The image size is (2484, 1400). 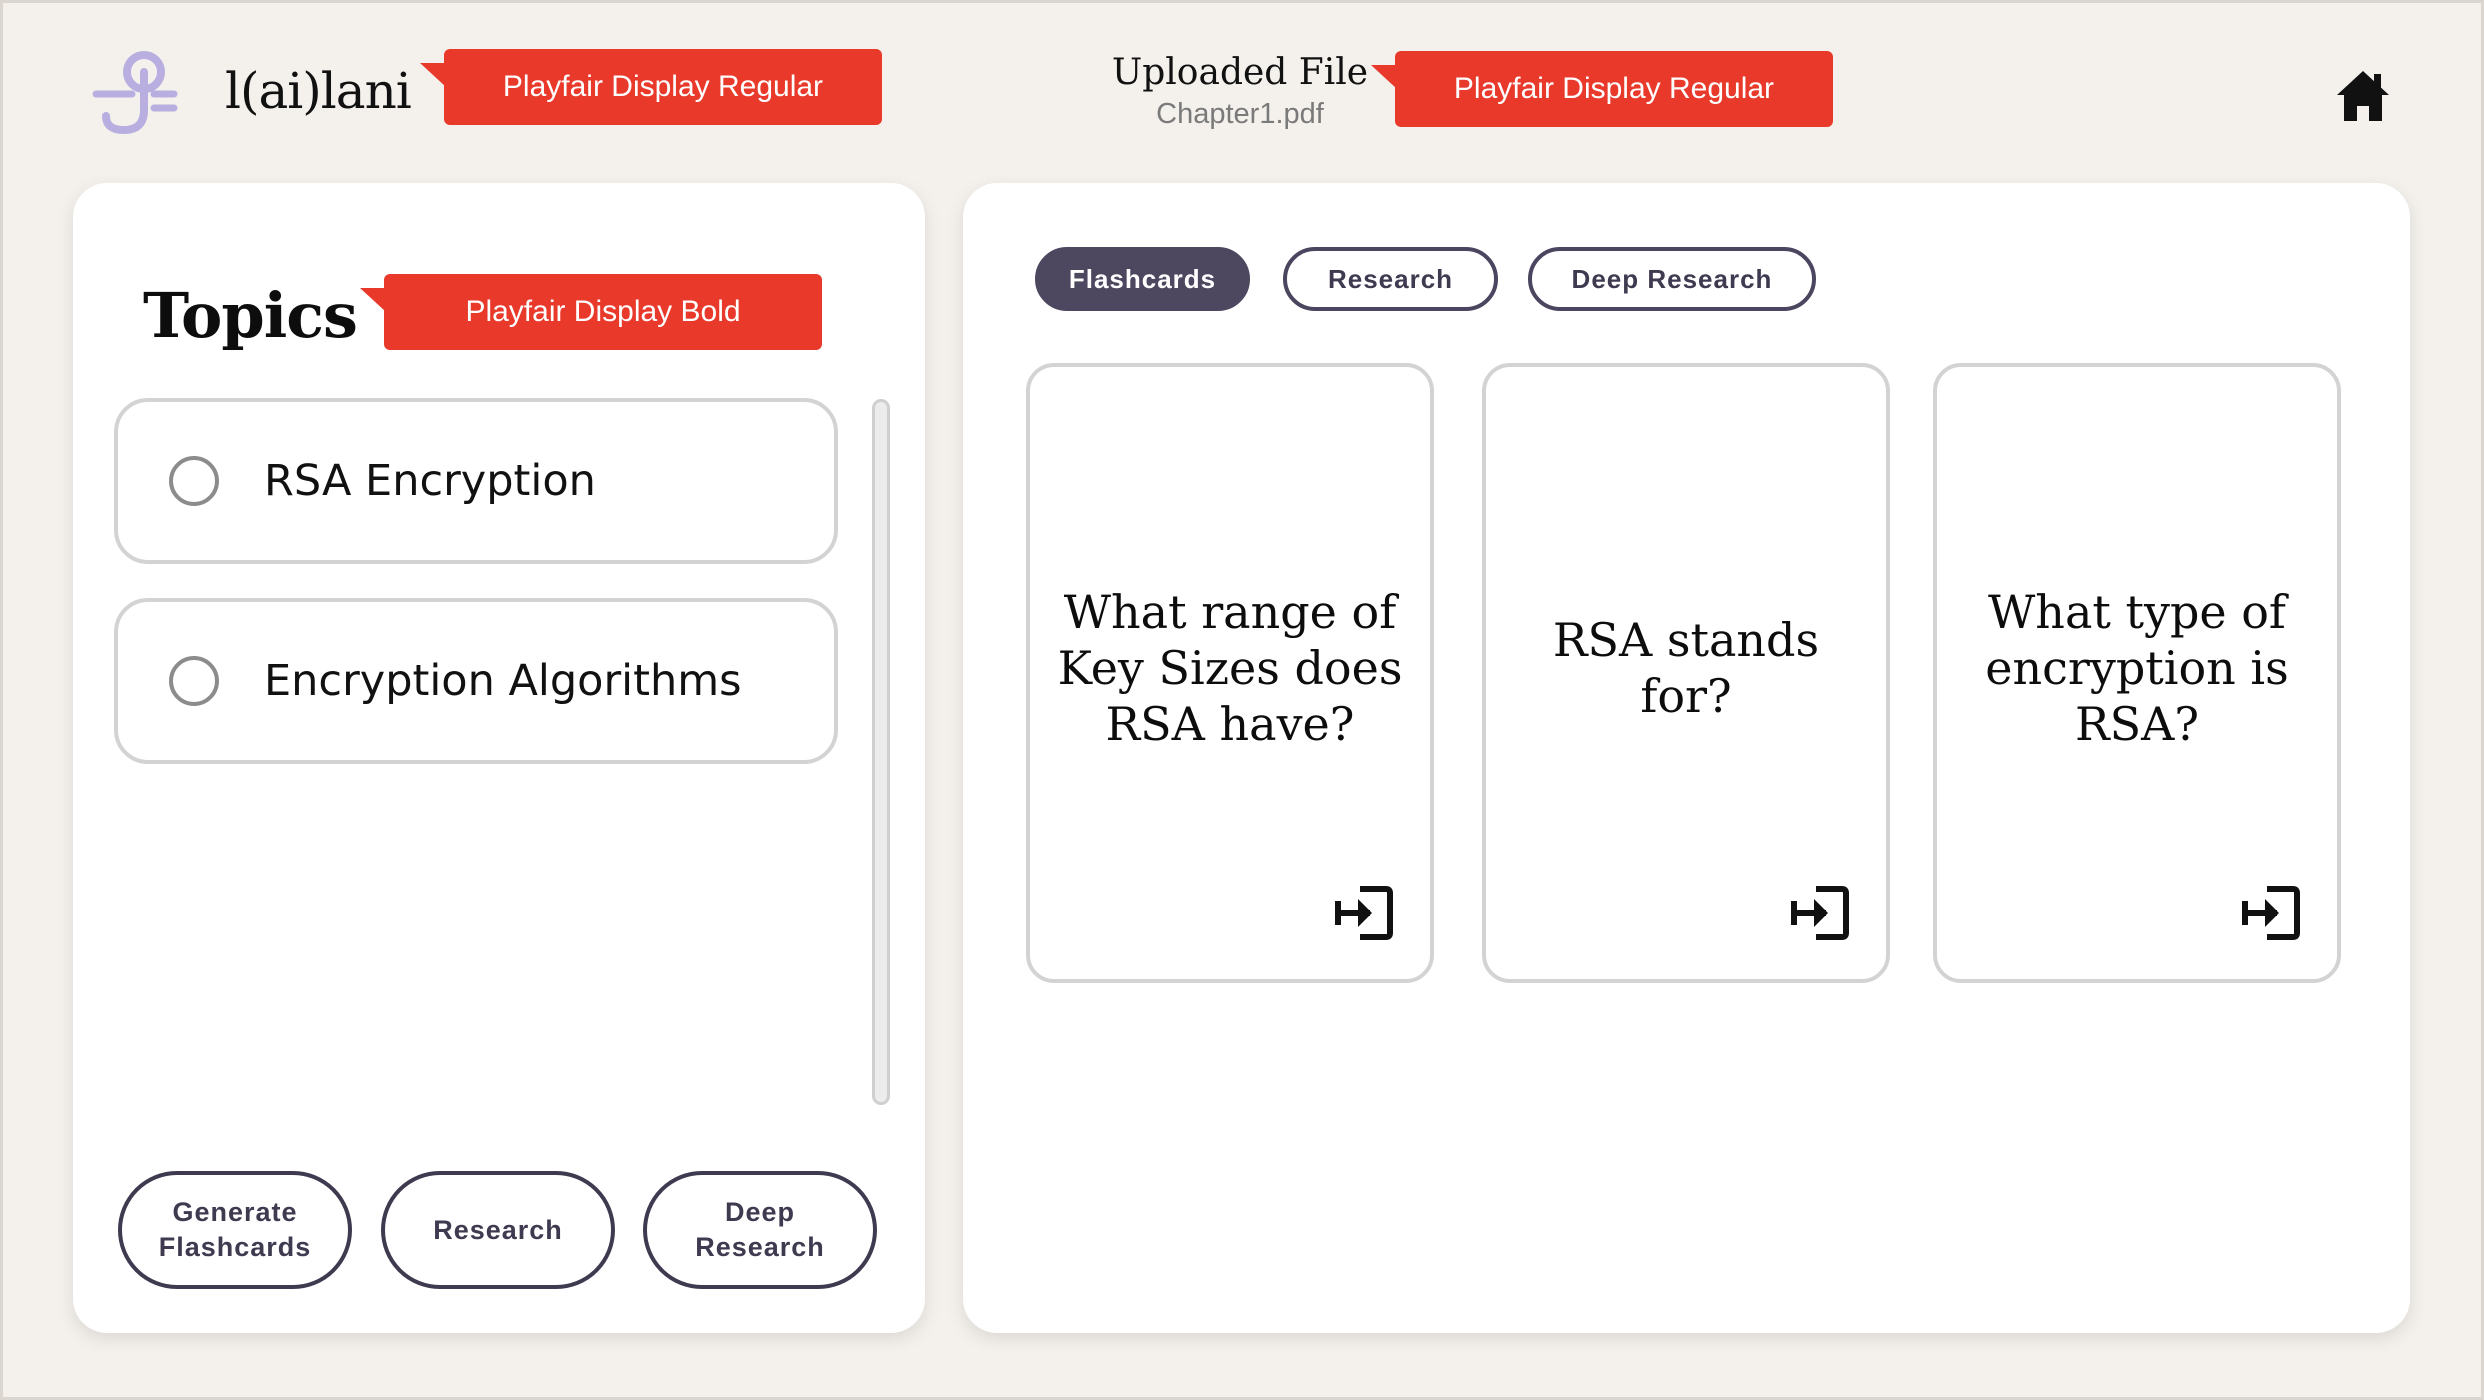 I want to click on logo-icon, so click(x=135, y=93).